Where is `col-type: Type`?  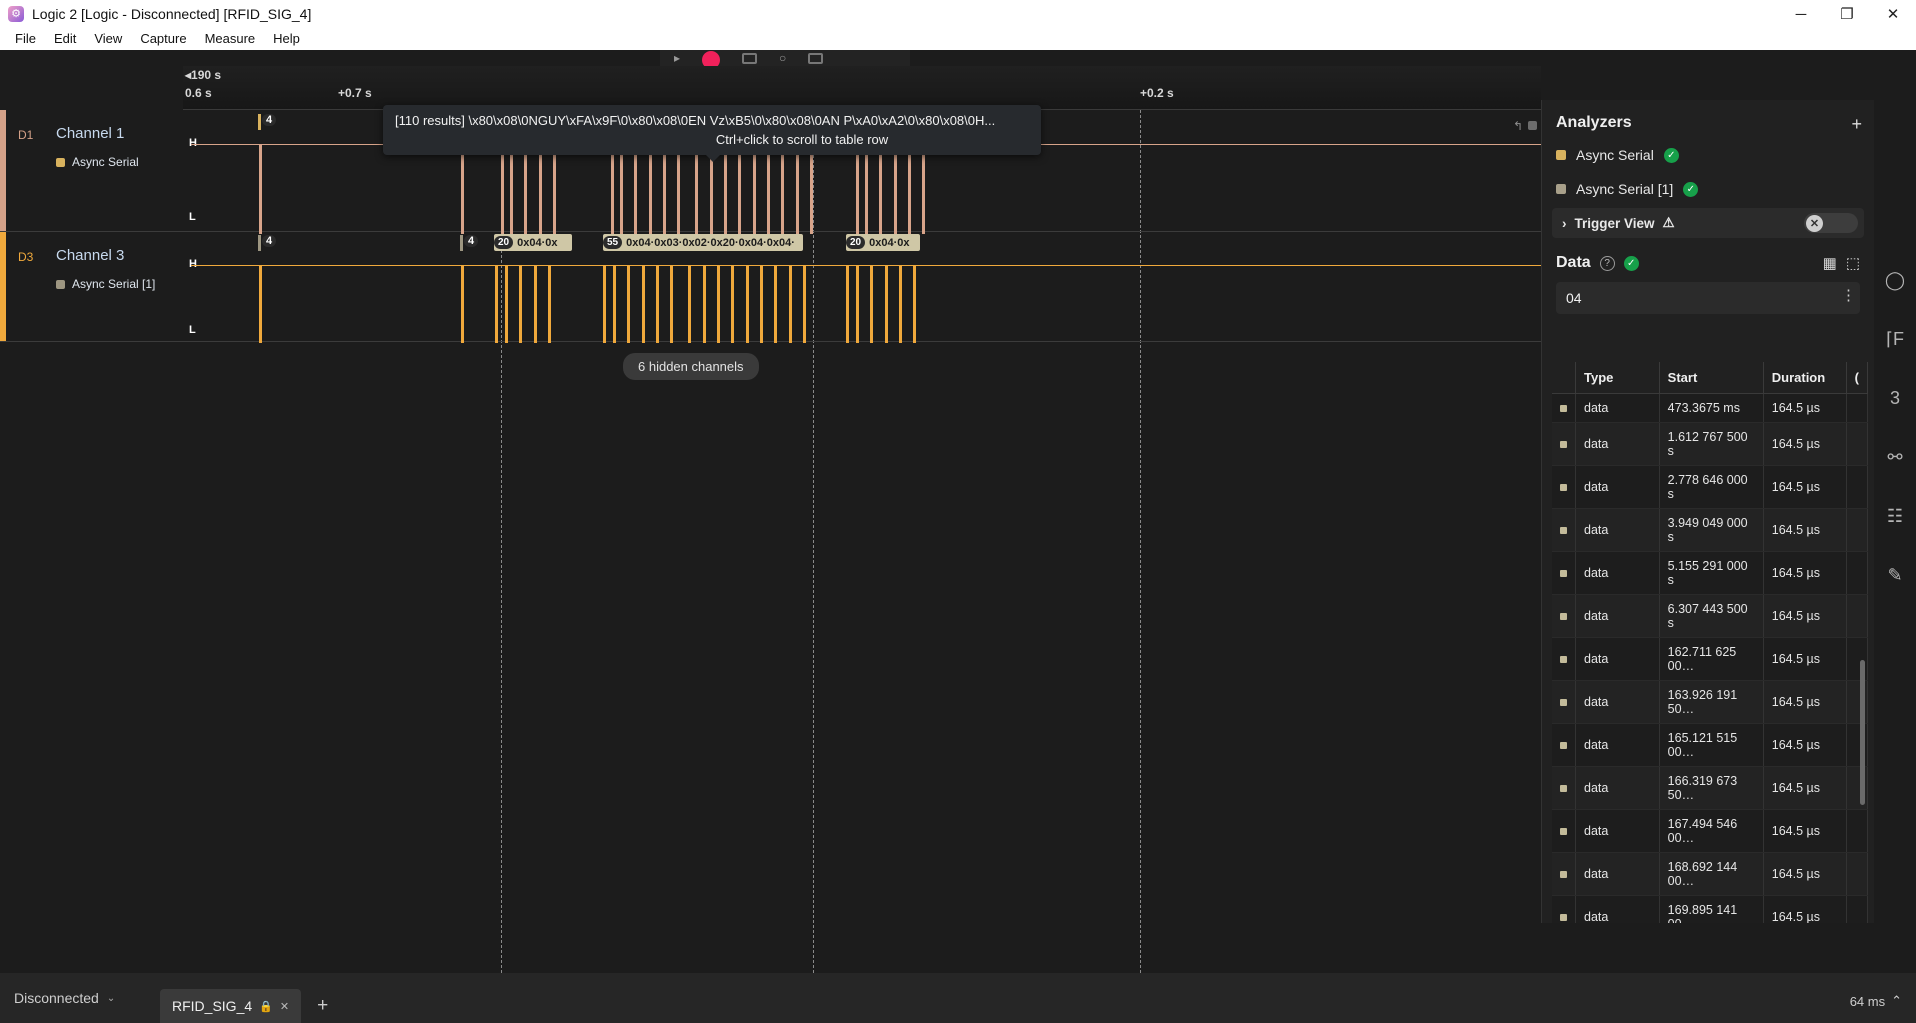 col-type: Type is located at coordinates (1617, 378).